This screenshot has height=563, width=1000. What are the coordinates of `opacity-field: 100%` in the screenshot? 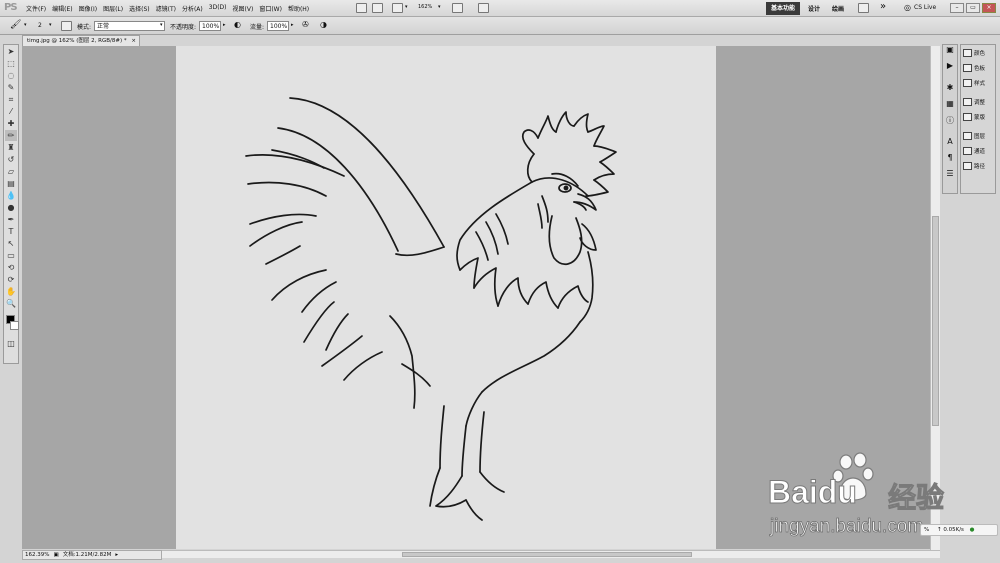 It's located at (210, 26).